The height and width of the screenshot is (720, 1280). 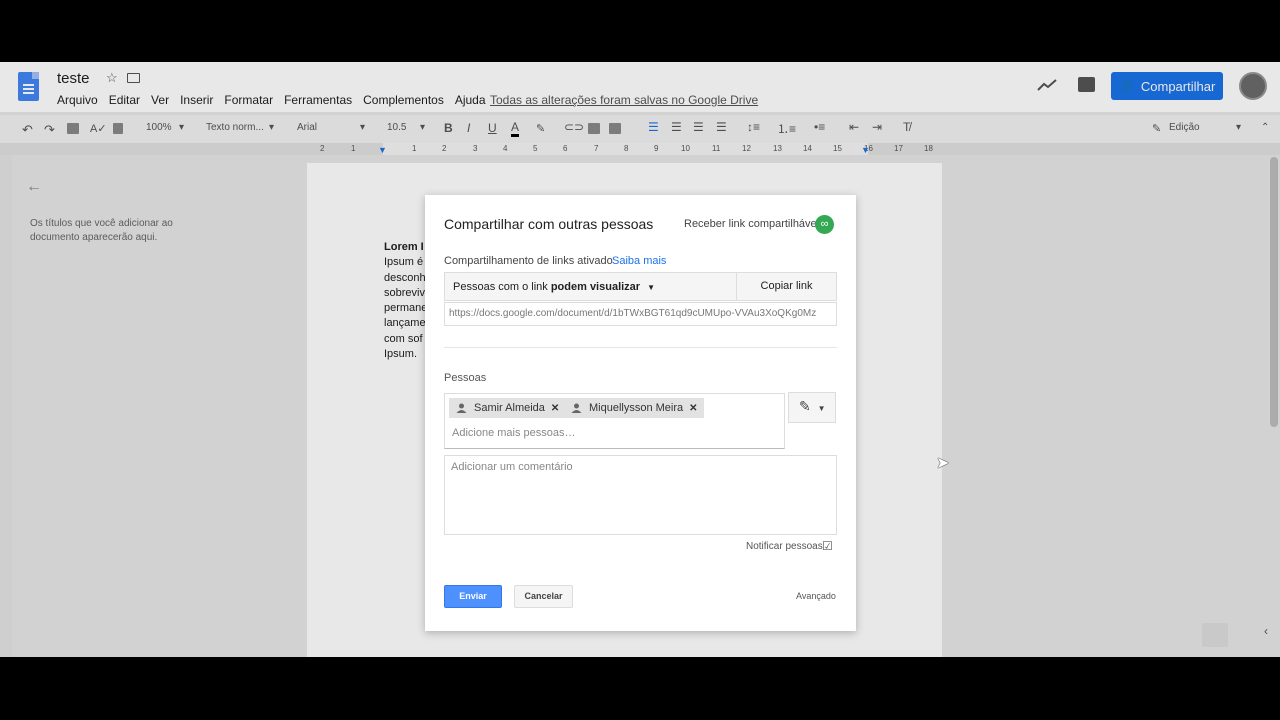 I want to click on person-chip-name: Samir Almeida, so click(x=509, y=408).